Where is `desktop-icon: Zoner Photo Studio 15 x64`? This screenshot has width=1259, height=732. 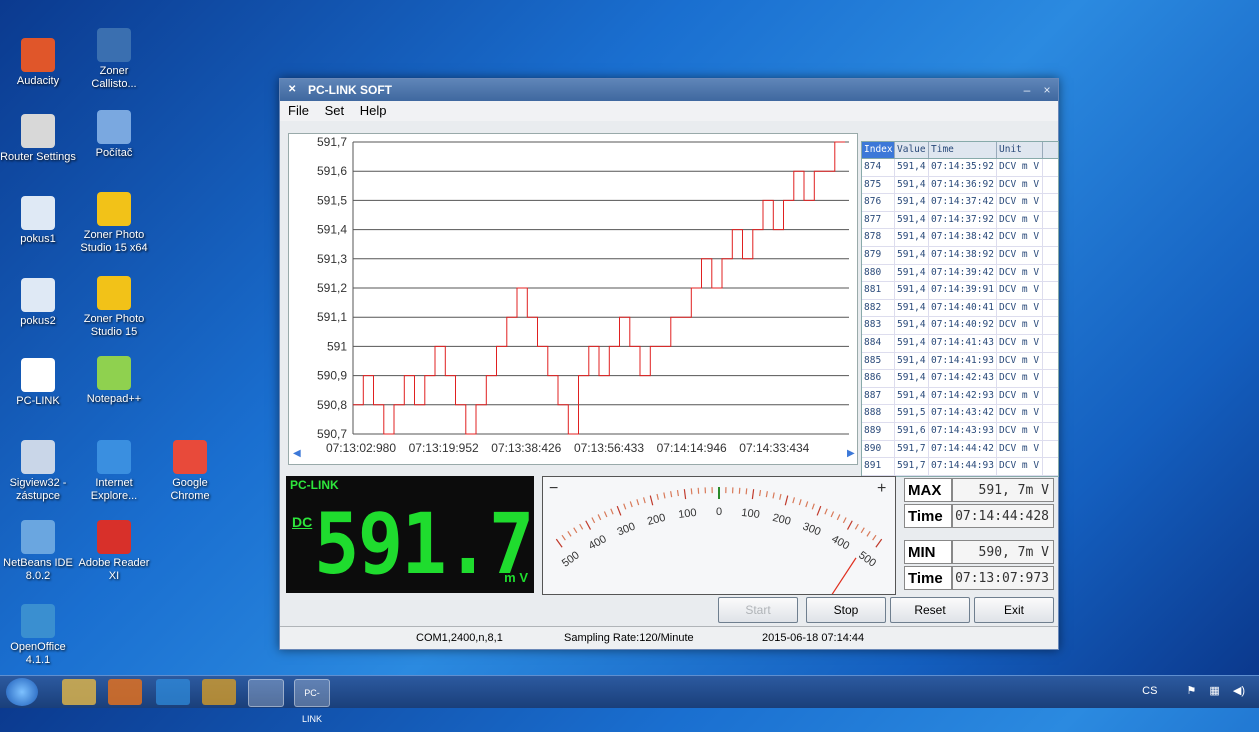
desktop-icon: Zoner Photo Studio 15 x64 is located at coordinates (114, 223).